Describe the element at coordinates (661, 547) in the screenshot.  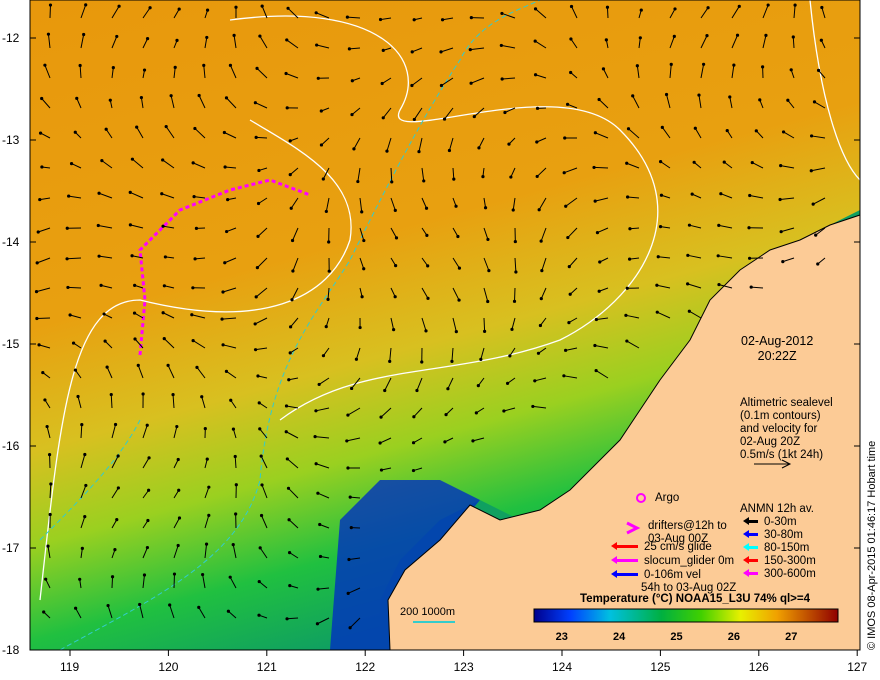
I see `legend-glide: 25 cm/s glide` at that location.